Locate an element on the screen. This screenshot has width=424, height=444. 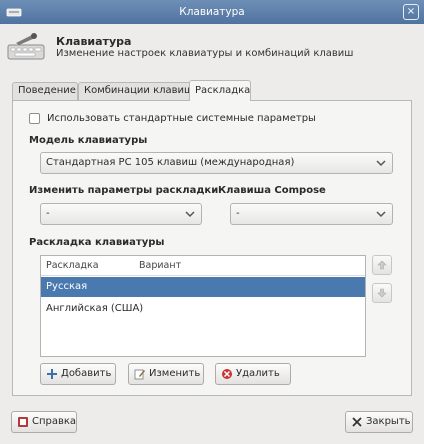
compose-key-value: - is located at coordinates (238, 213).